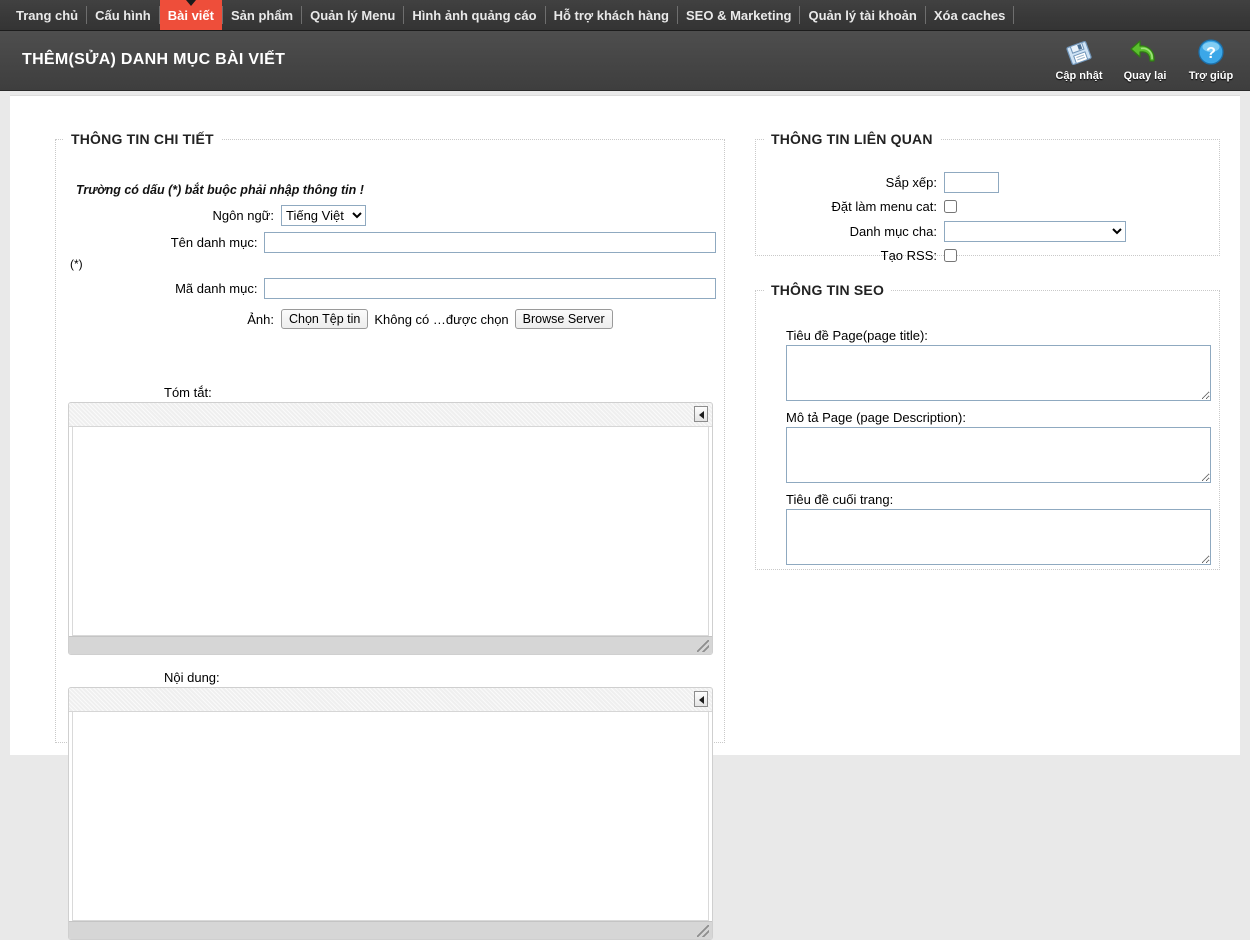 The height and width of the screenshot is (940, 1250). I want to click on page-title-label: Tiêu đề Page(page title):, so click(857, 335).